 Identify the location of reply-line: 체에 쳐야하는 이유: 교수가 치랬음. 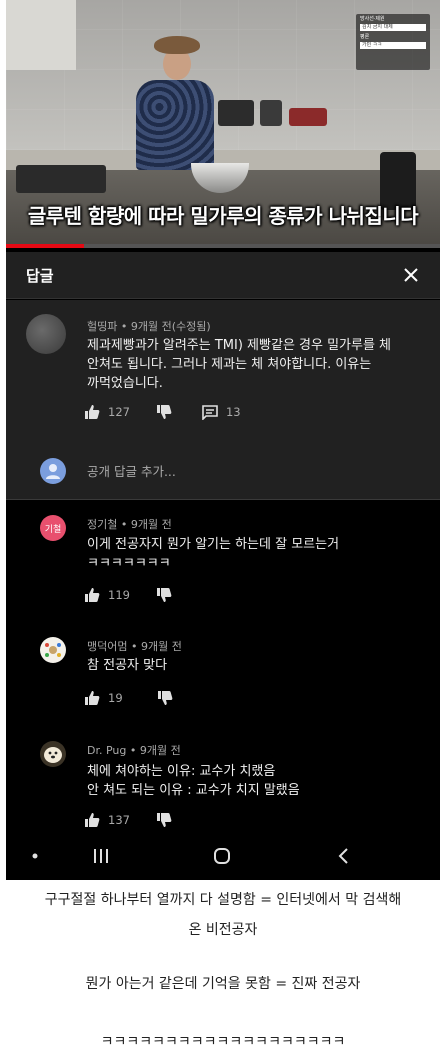
(181, 771).